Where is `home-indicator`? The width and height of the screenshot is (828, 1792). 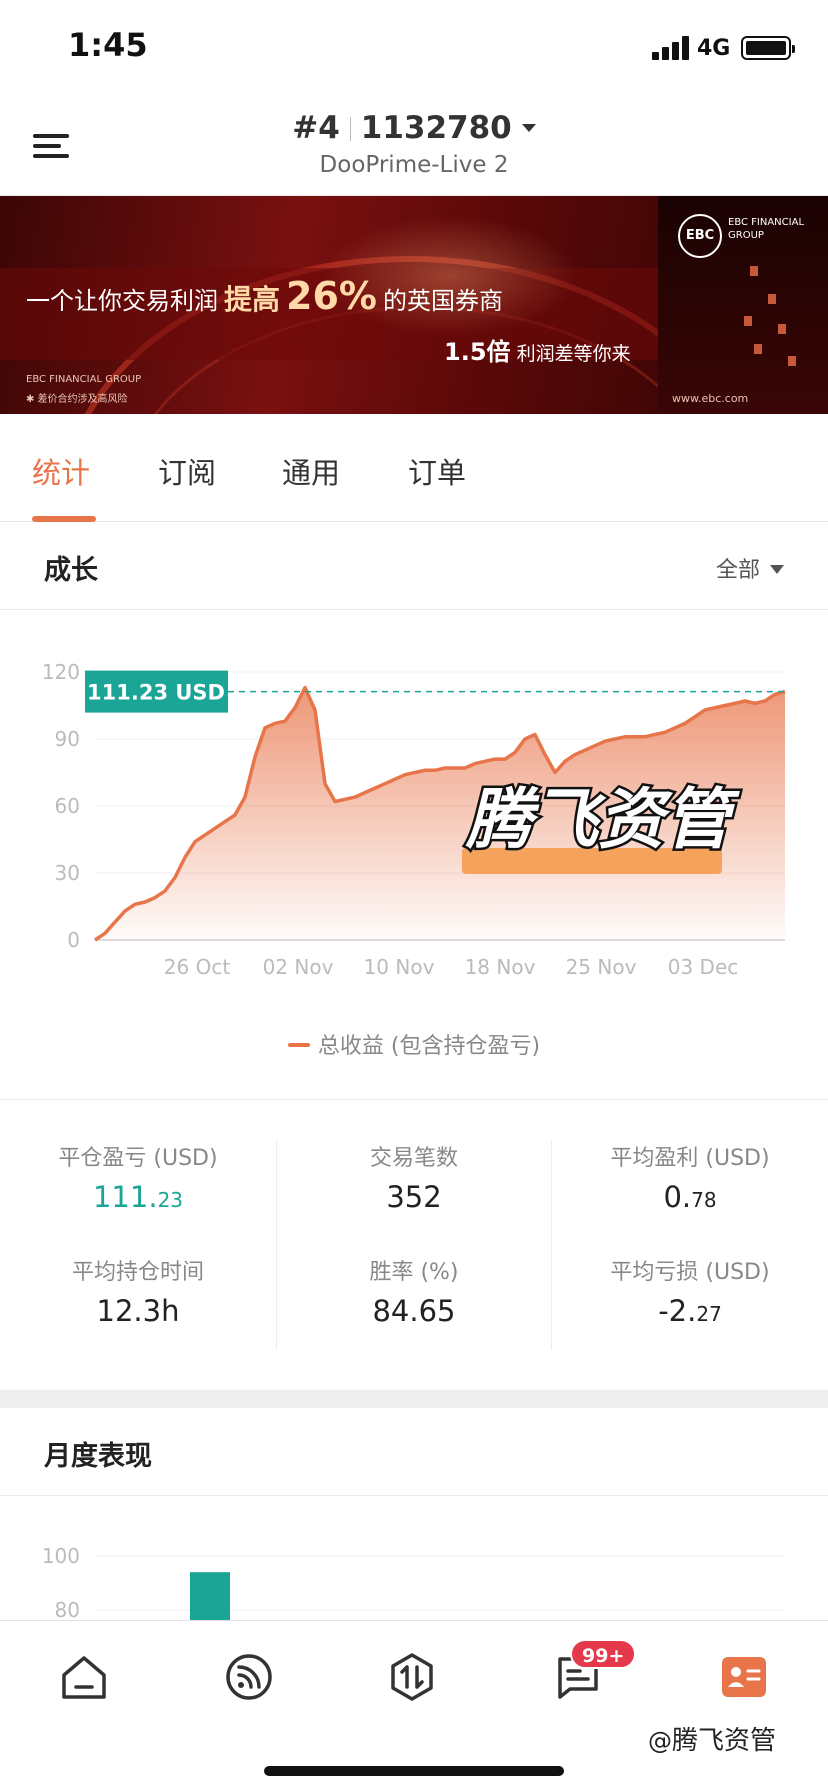
home-indicator is located at coordinates (414, 1771).